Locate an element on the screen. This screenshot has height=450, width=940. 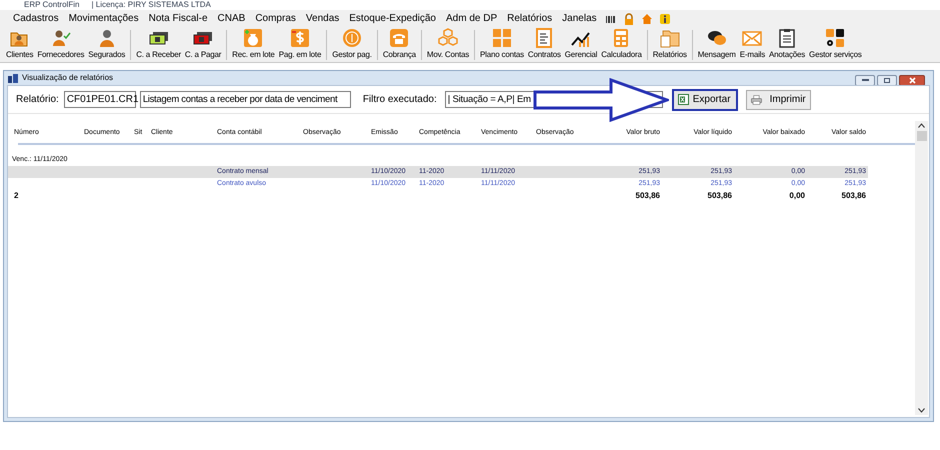
toolbar-button: Pag. em lote is located at coordinates (300, 45).